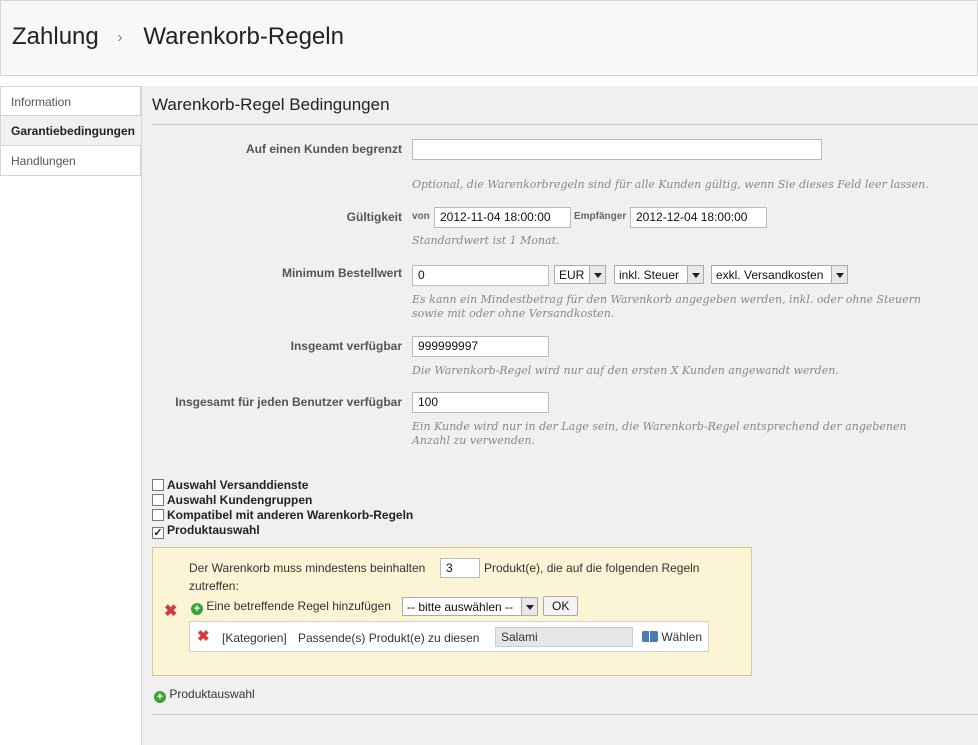  I want to click on currency-select: EUR, so click(580, 274).